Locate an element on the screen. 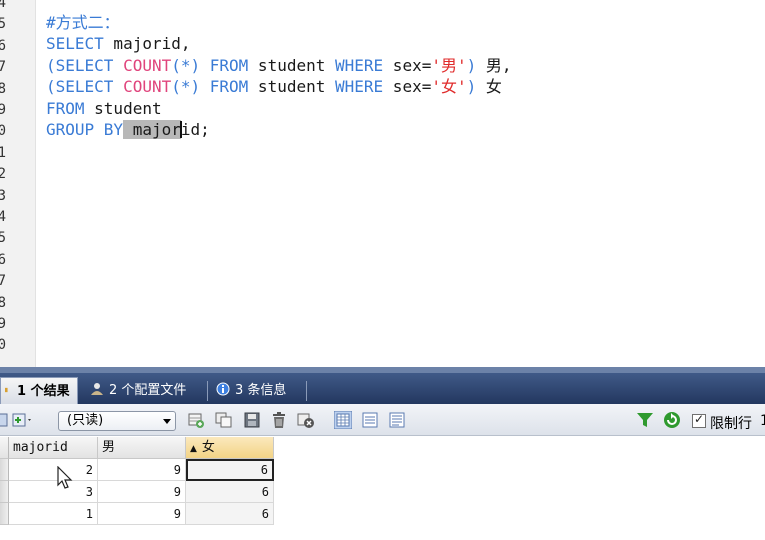  sort-ascending-icon: ▲ is located at coordinates (193, 449).